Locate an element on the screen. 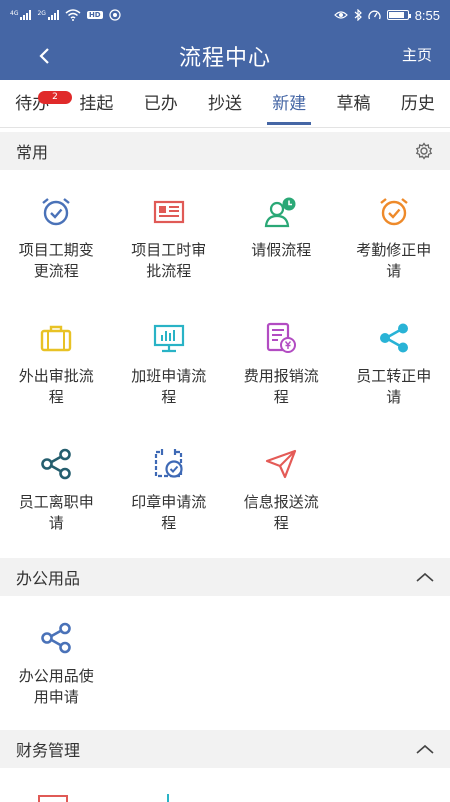 This screenshot has width=450, height=802. active-tab-indicator is located at coordinates (289, 123).